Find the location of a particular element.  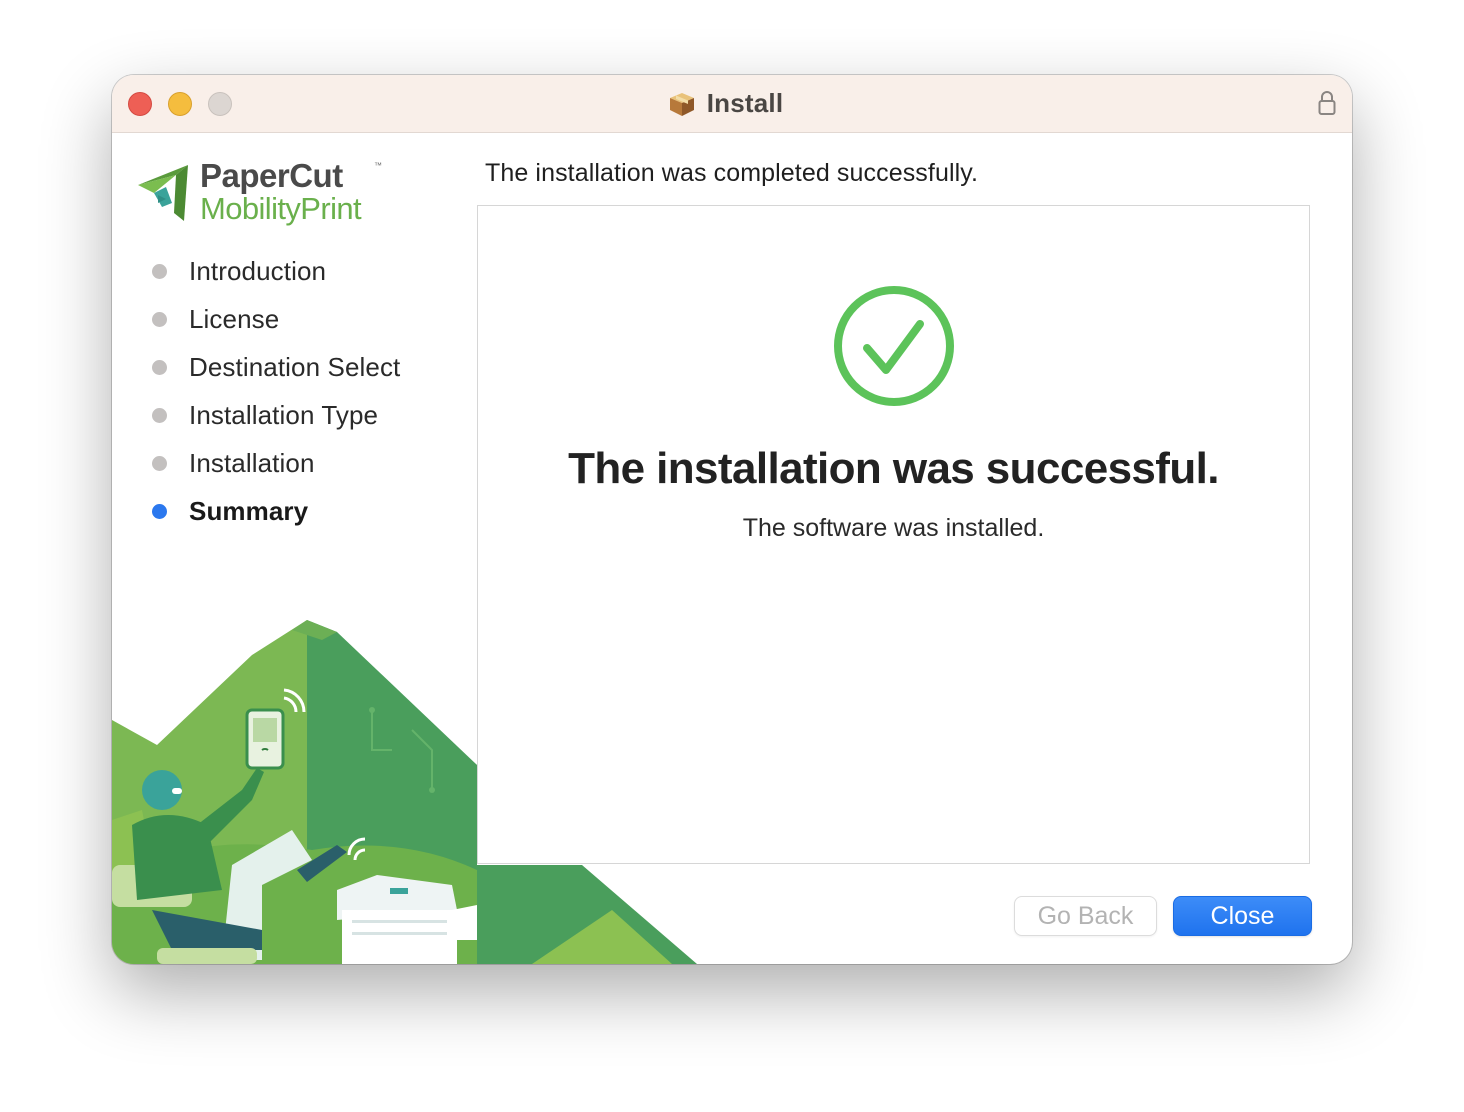

step-introduction: Introduction is located at coordinates (276, 271).